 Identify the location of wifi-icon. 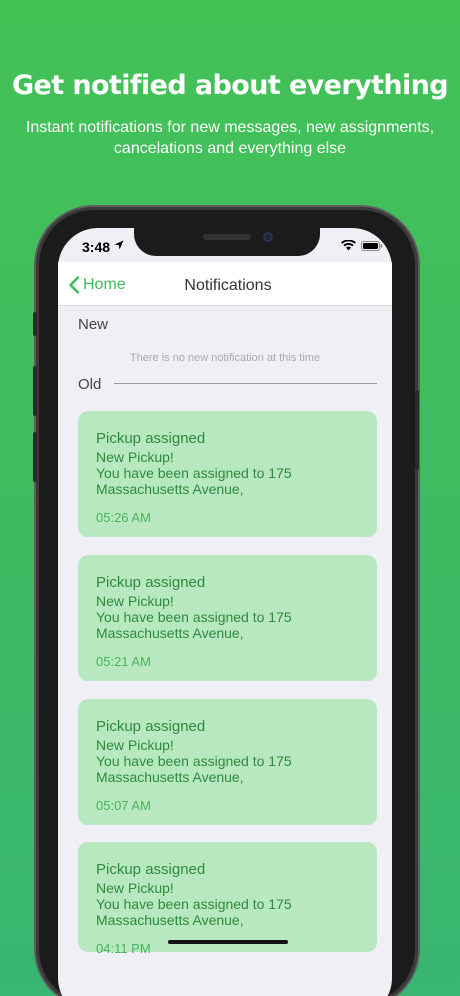
(348, 245).